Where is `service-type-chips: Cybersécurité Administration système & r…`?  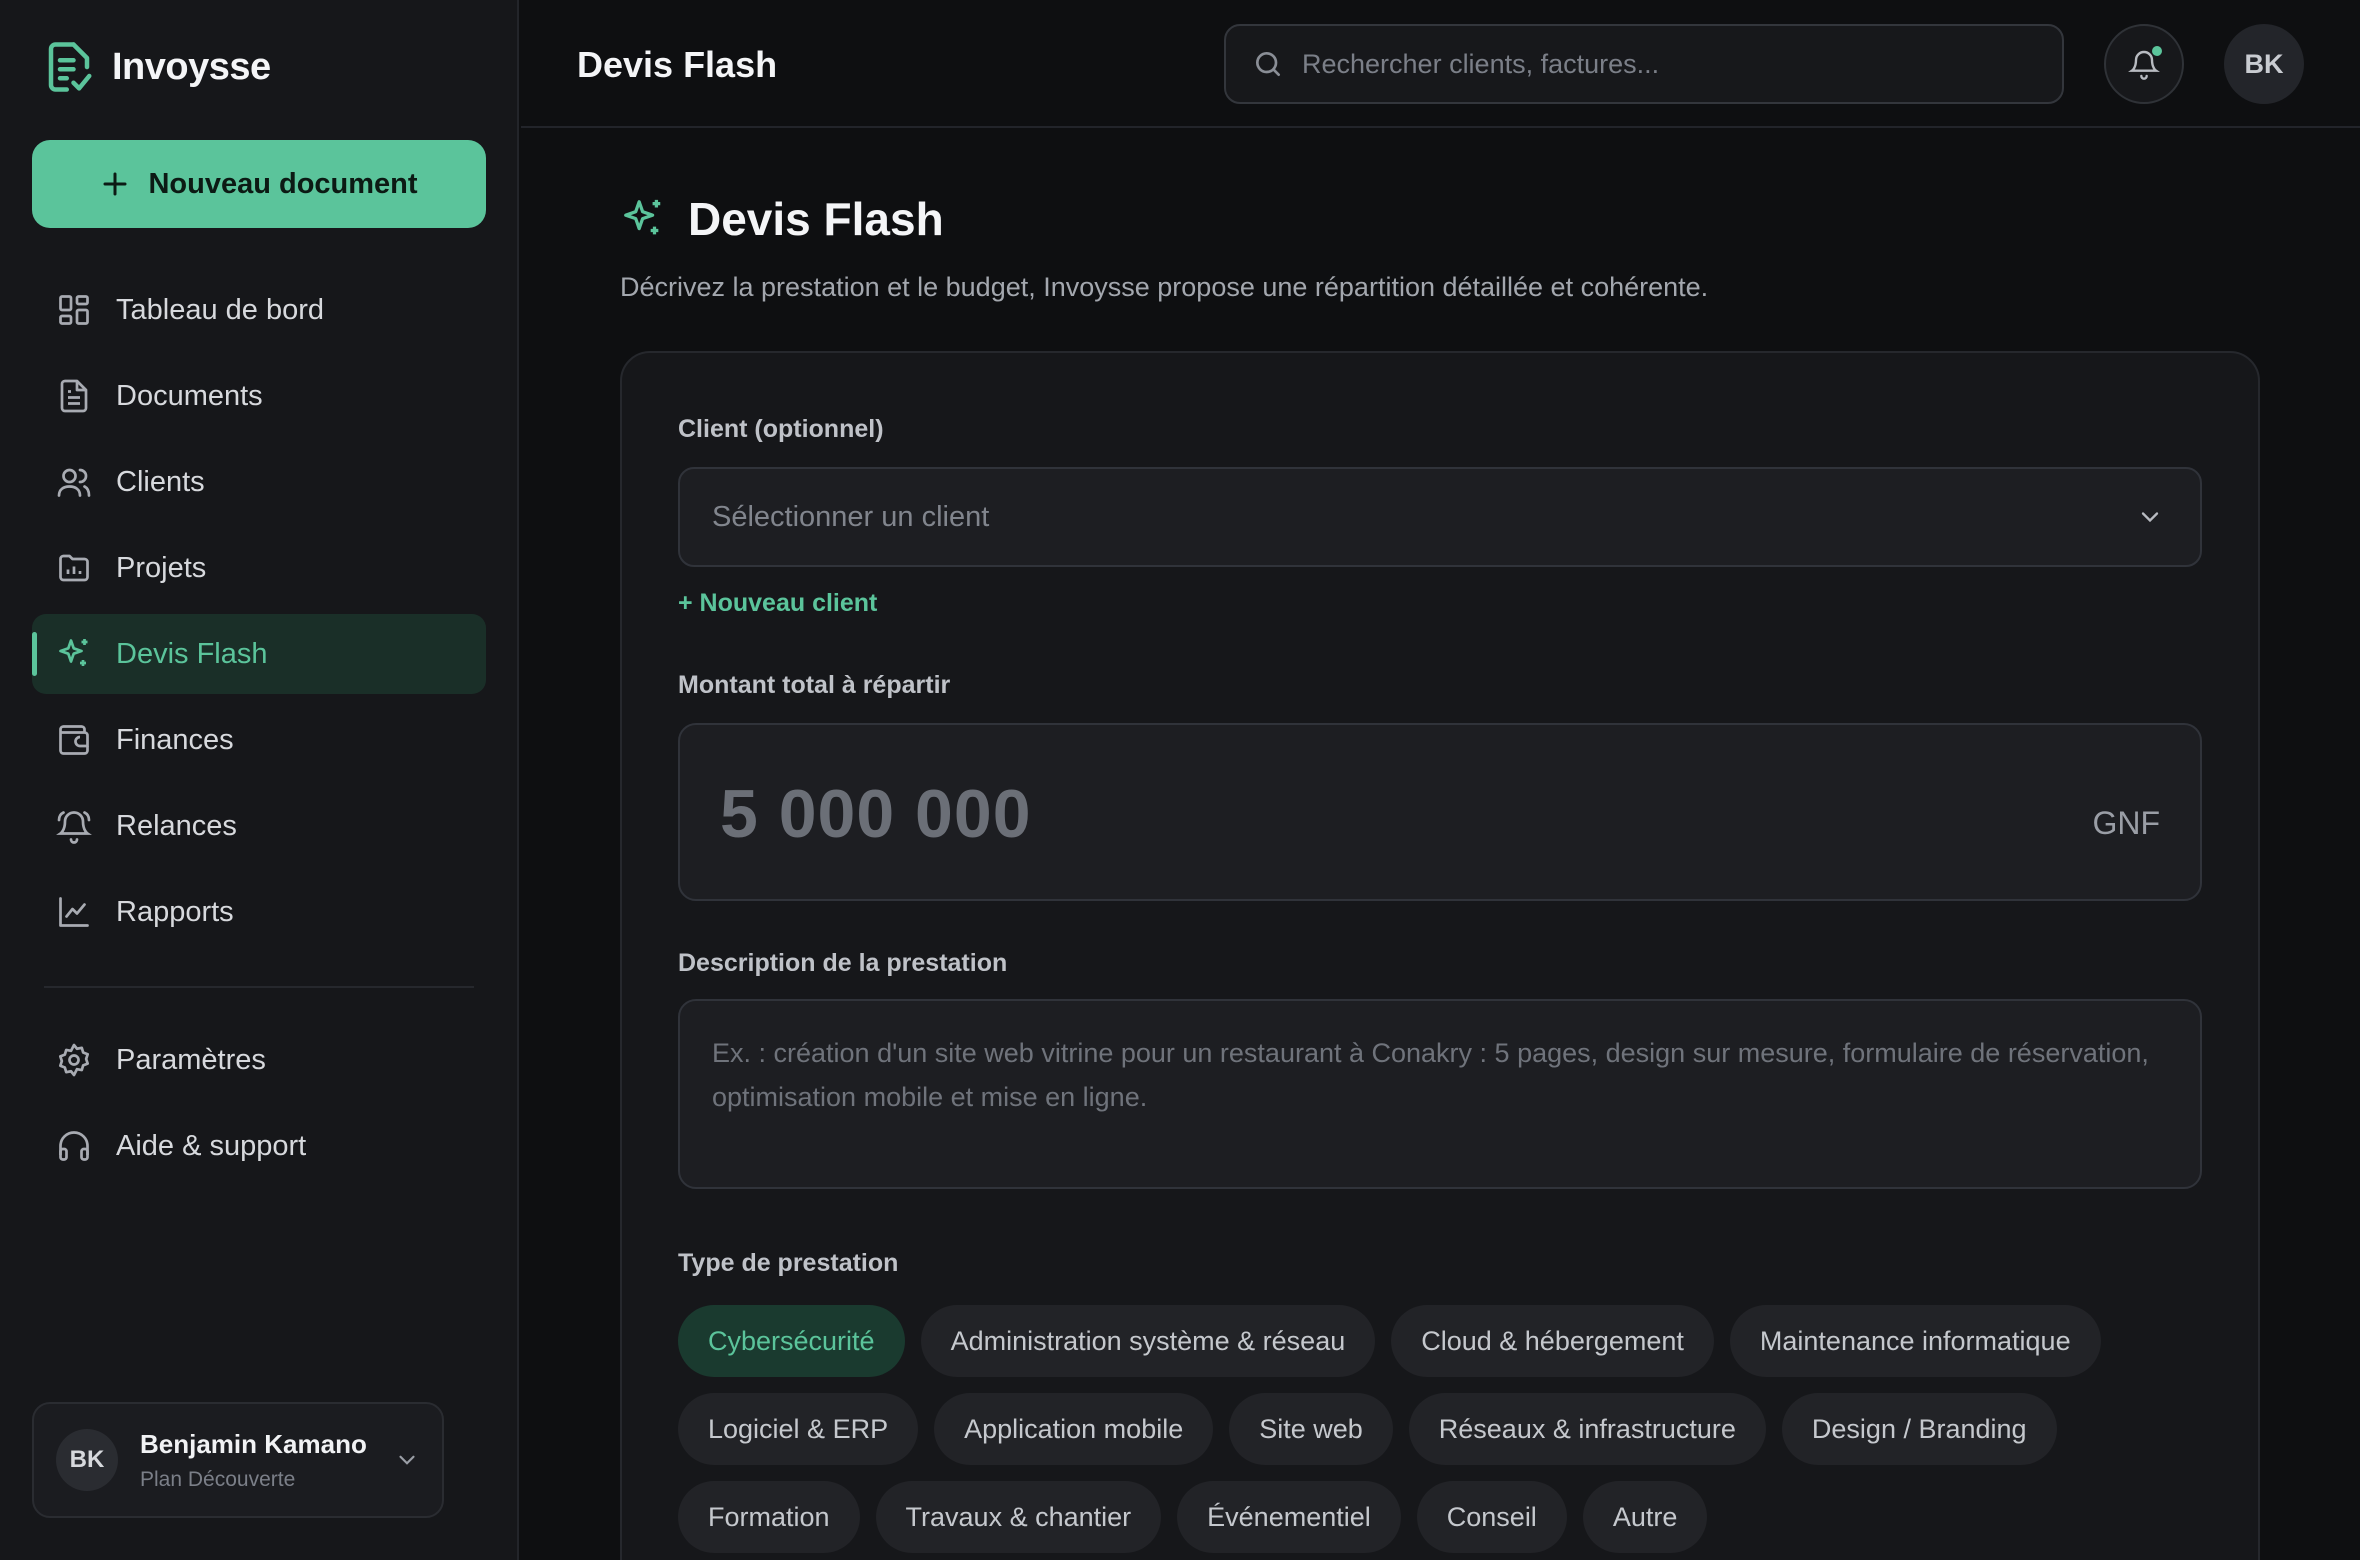 service-type-chips: Cybersécurité Administration système & r… is located at coordinates (1458, 1432).